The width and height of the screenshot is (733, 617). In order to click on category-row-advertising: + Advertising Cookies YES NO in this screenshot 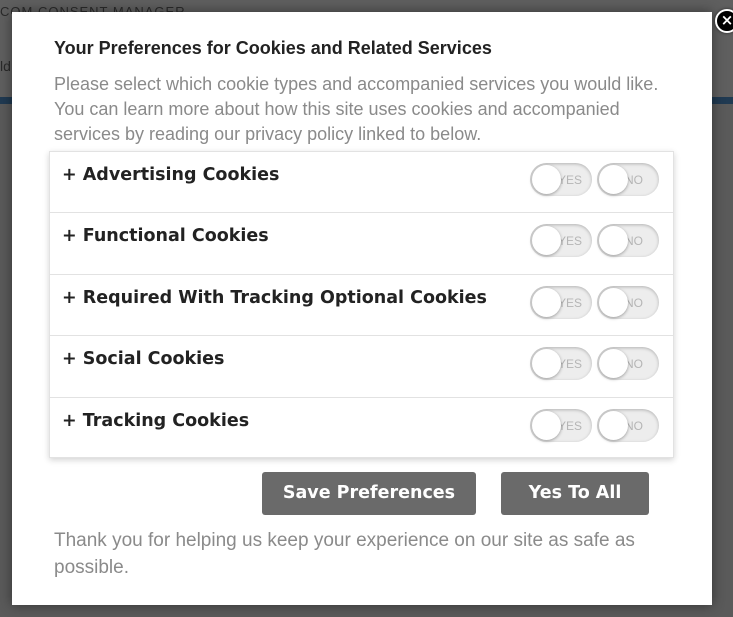, I will do `click(361, 183)`.